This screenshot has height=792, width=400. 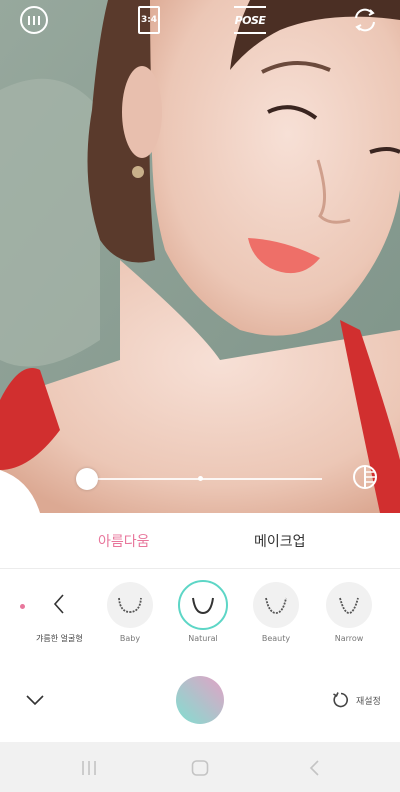 What do you see at coordinates (250, 20) in the screenshot?
I see `pose-button: POSE` at bounding box center [250, 20].